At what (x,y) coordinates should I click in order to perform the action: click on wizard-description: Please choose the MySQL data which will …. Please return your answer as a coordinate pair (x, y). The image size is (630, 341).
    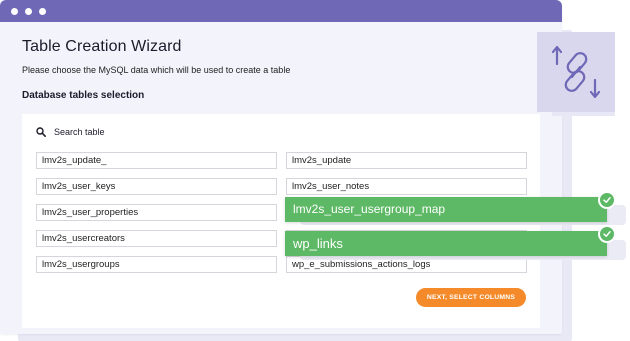
    Looking at the image, I should click on (156, 70).